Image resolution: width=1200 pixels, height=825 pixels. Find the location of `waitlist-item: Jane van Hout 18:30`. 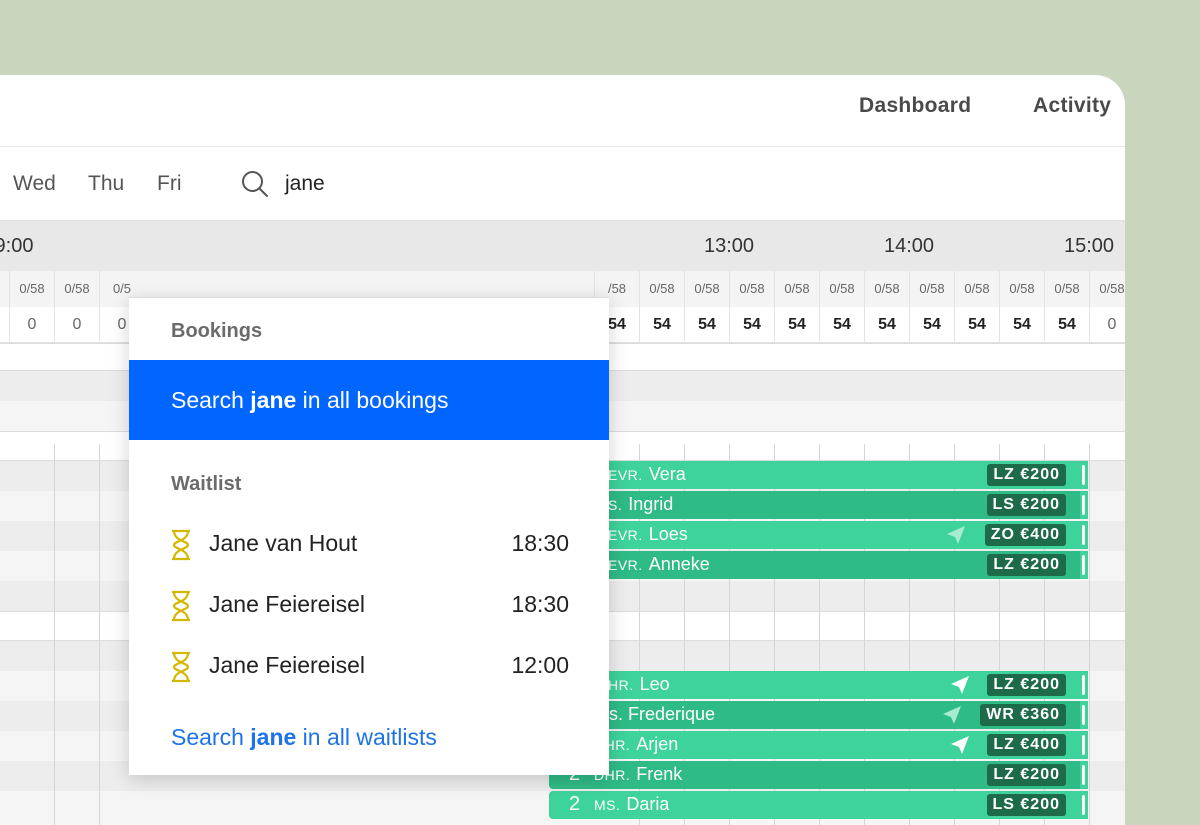

waitlist-item: Jane van Hout 18:30 is located at coordinates (369, 543).